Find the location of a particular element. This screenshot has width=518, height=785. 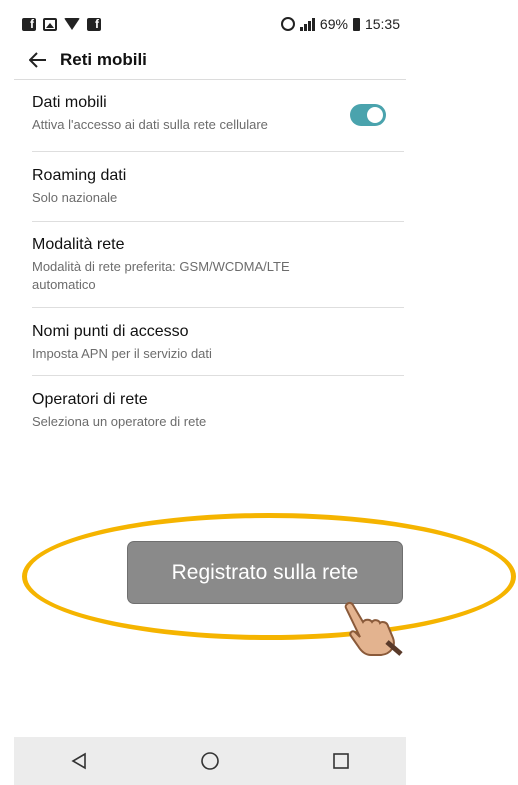

alarm-icon is located at coordinates (287, 24).